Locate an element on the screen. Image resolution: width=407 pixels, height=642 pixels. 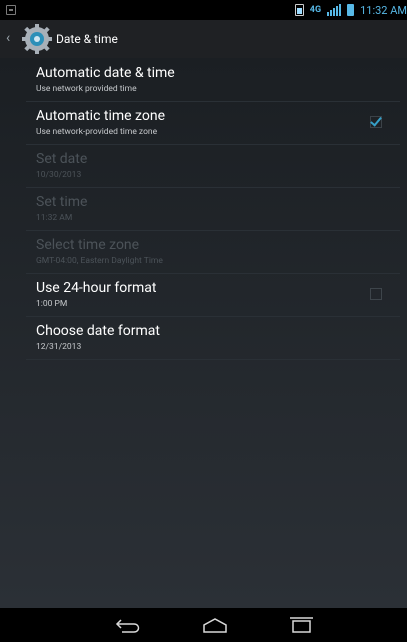
battery-small-icon is located at coordinates (299, 10).